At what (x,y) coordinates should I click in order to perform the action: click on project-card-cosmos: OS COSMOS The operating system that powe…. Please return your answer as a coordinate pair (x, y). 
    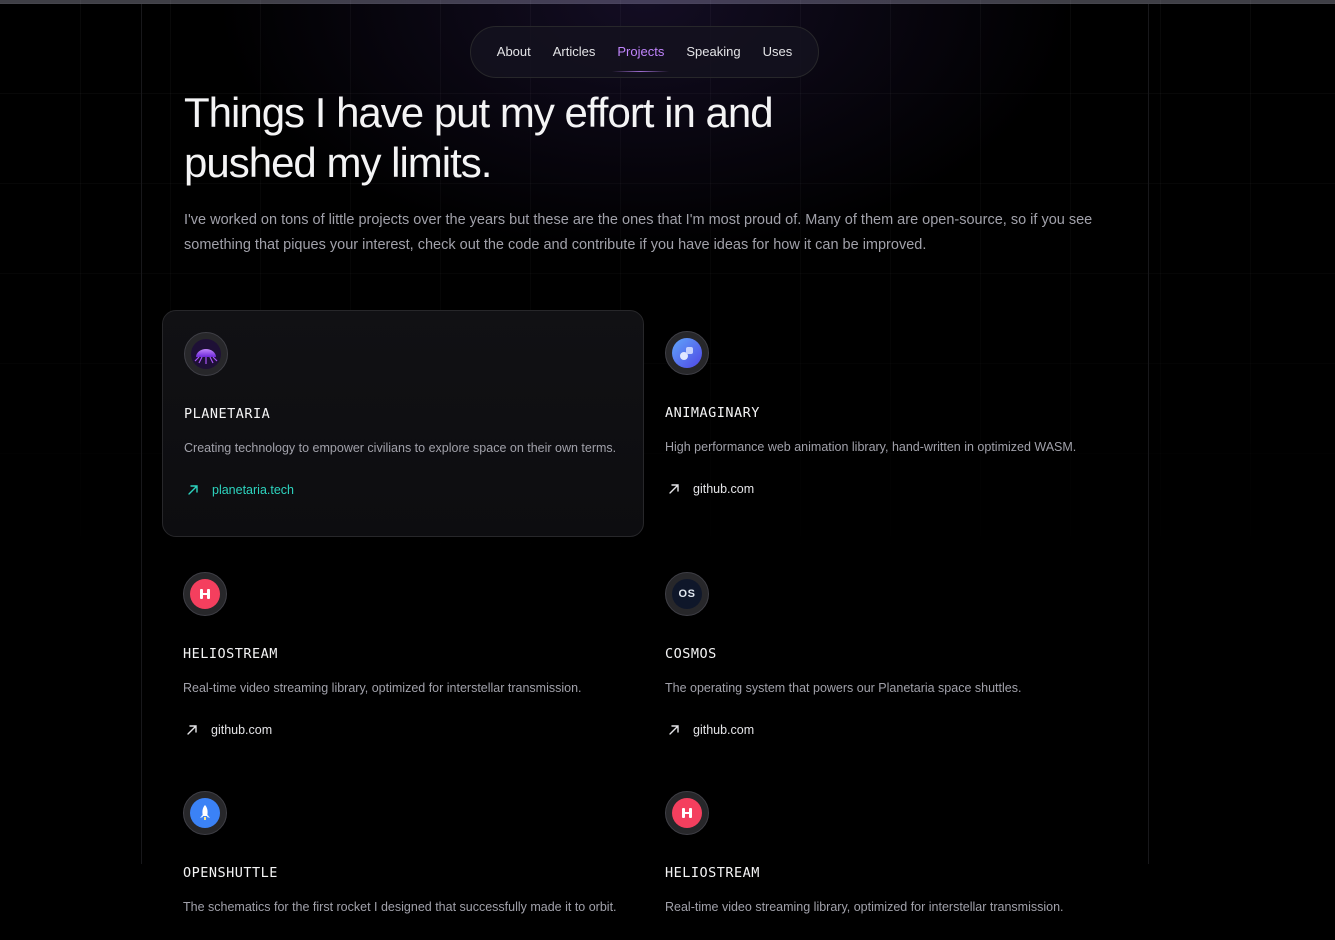
    Looking at the image, I should click on (885, 656).